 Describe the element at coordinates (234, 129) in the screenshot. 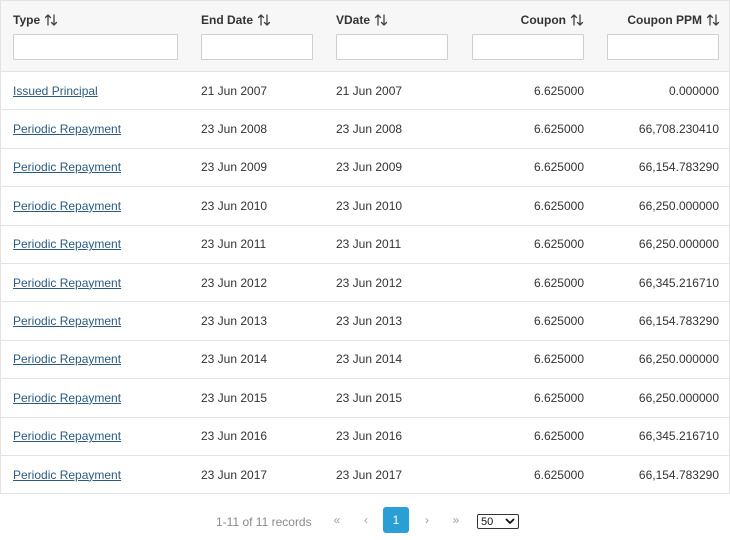

I see `cell-end-date-value: 23 Jun 2008` at that location.